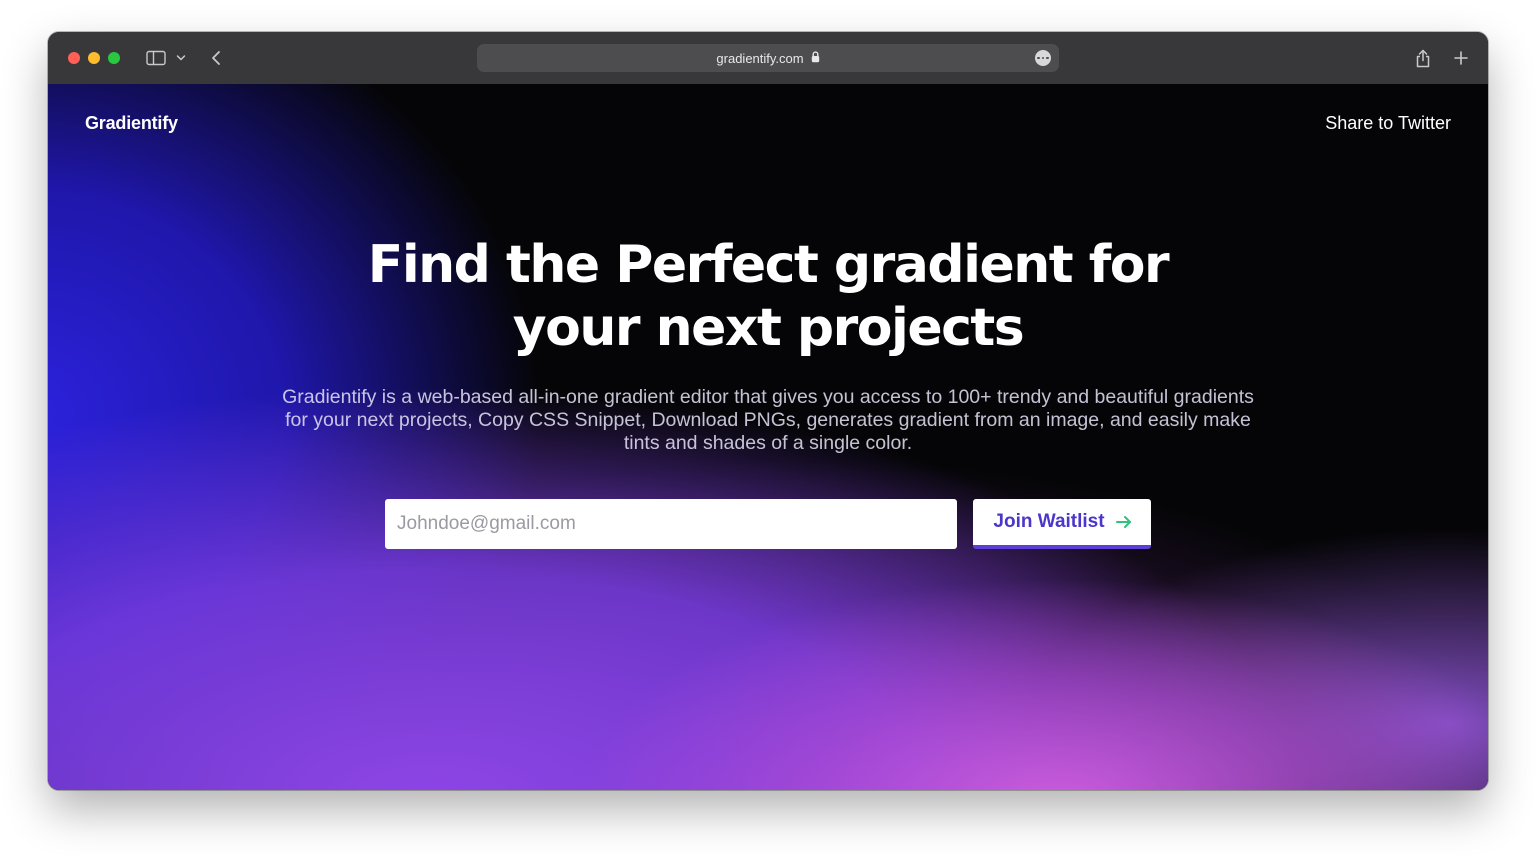 This screenshot has width=1536, height=855. What do you see at coordinates (768, 328) in the screenshot?
I see `hero-title-line-2: your next projects` at bounding box center [768, 328].